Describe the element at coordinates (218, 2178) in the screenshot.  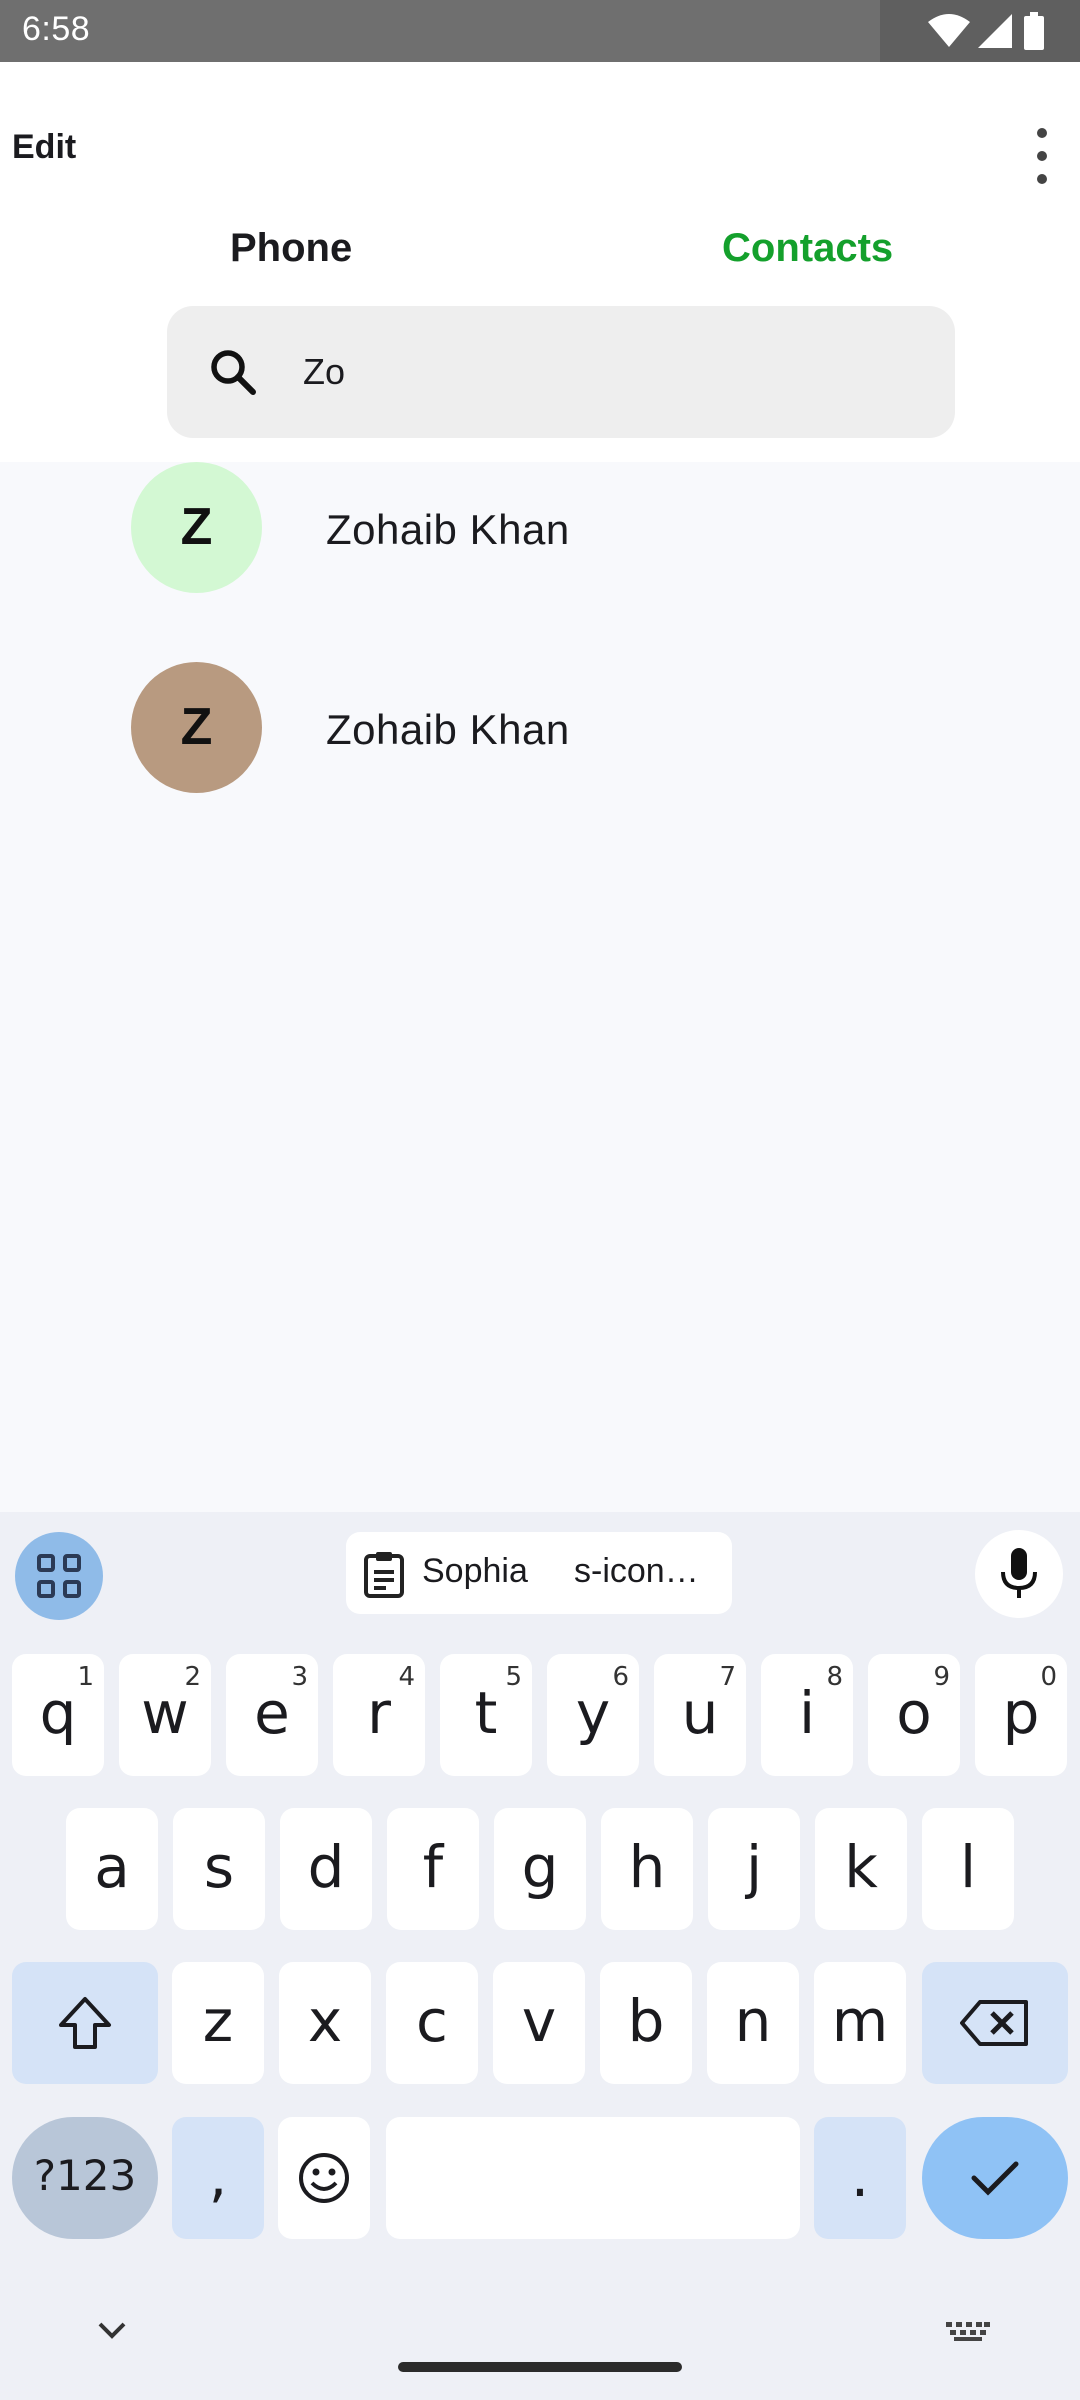
I see `comma-key: ,` at that location.